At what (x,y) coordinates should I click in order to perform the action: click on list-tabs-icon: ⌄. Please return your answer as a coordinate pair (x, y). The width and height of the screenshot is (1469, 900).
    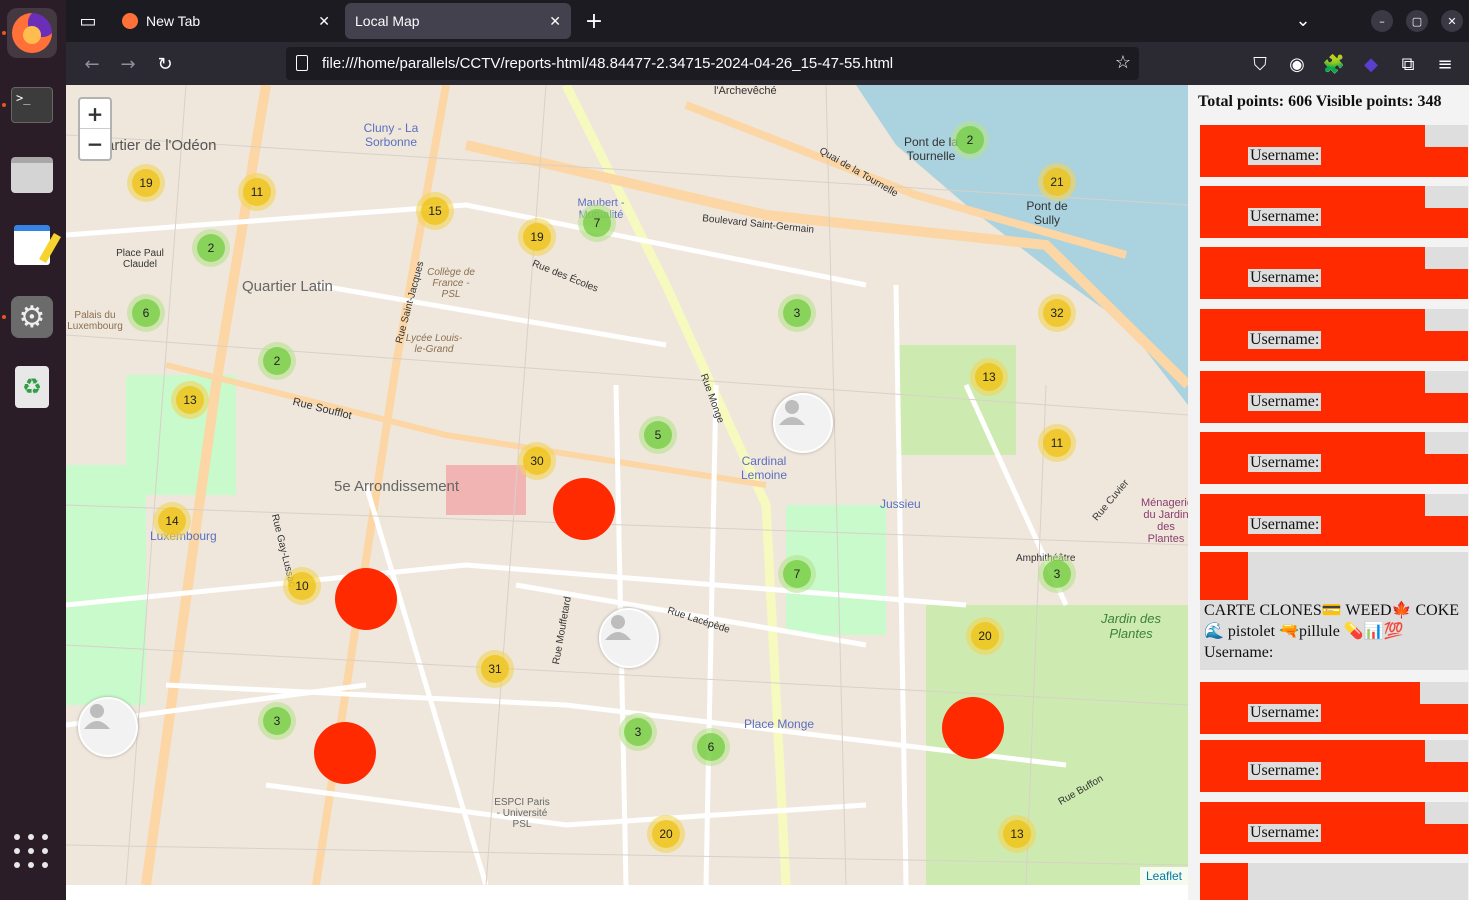
    Looking at the image, I should click on (1303, 20).